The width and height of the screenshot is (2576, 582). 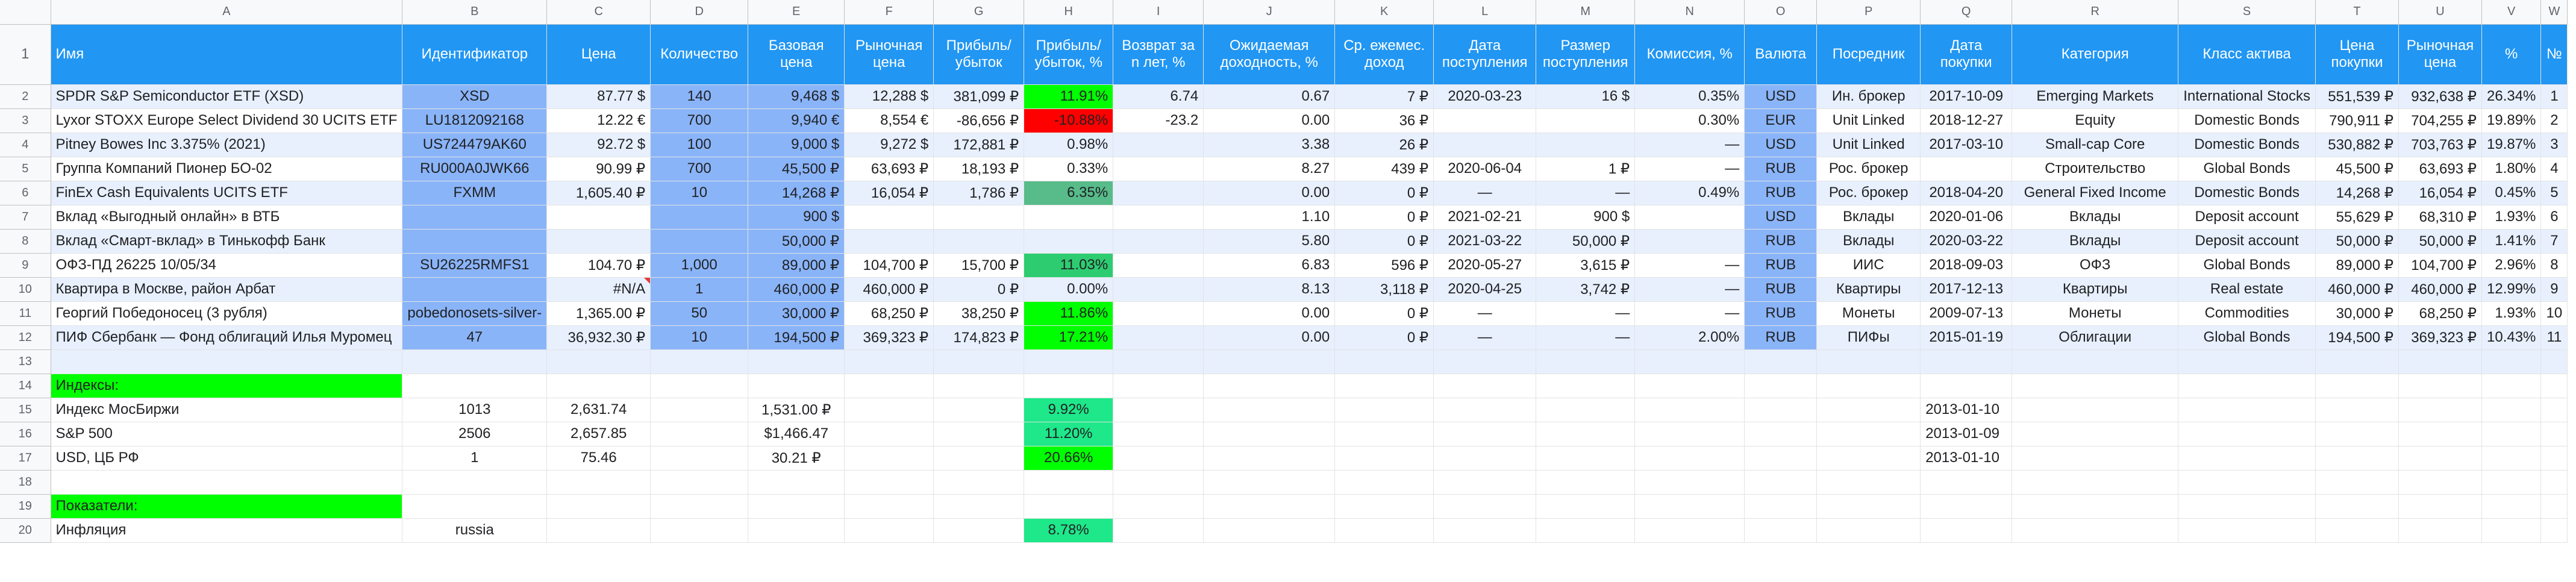 I want to click on cell-u: 932,638 ₽, so click(x=2440, y=96).